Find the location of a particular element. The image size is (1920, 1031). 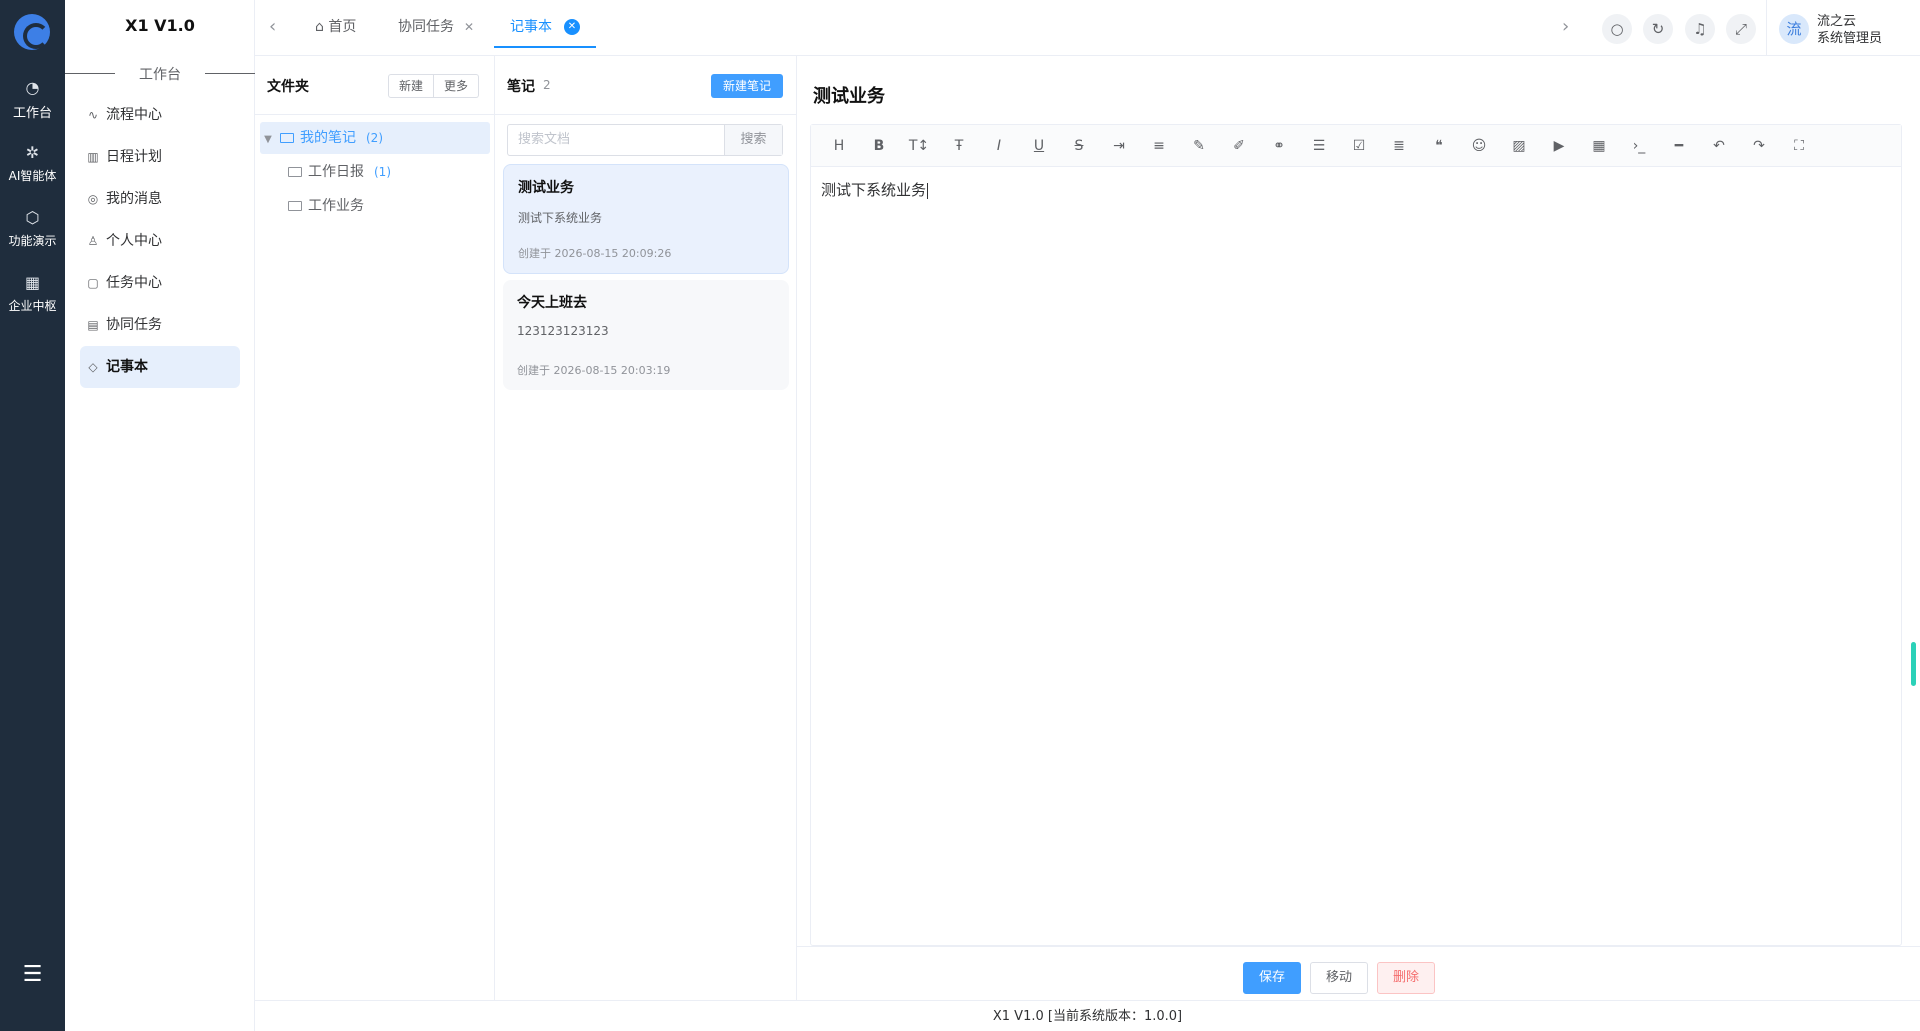

tree-node-daily-report: 工作日报 (1) is located at coordinates (375, 172).